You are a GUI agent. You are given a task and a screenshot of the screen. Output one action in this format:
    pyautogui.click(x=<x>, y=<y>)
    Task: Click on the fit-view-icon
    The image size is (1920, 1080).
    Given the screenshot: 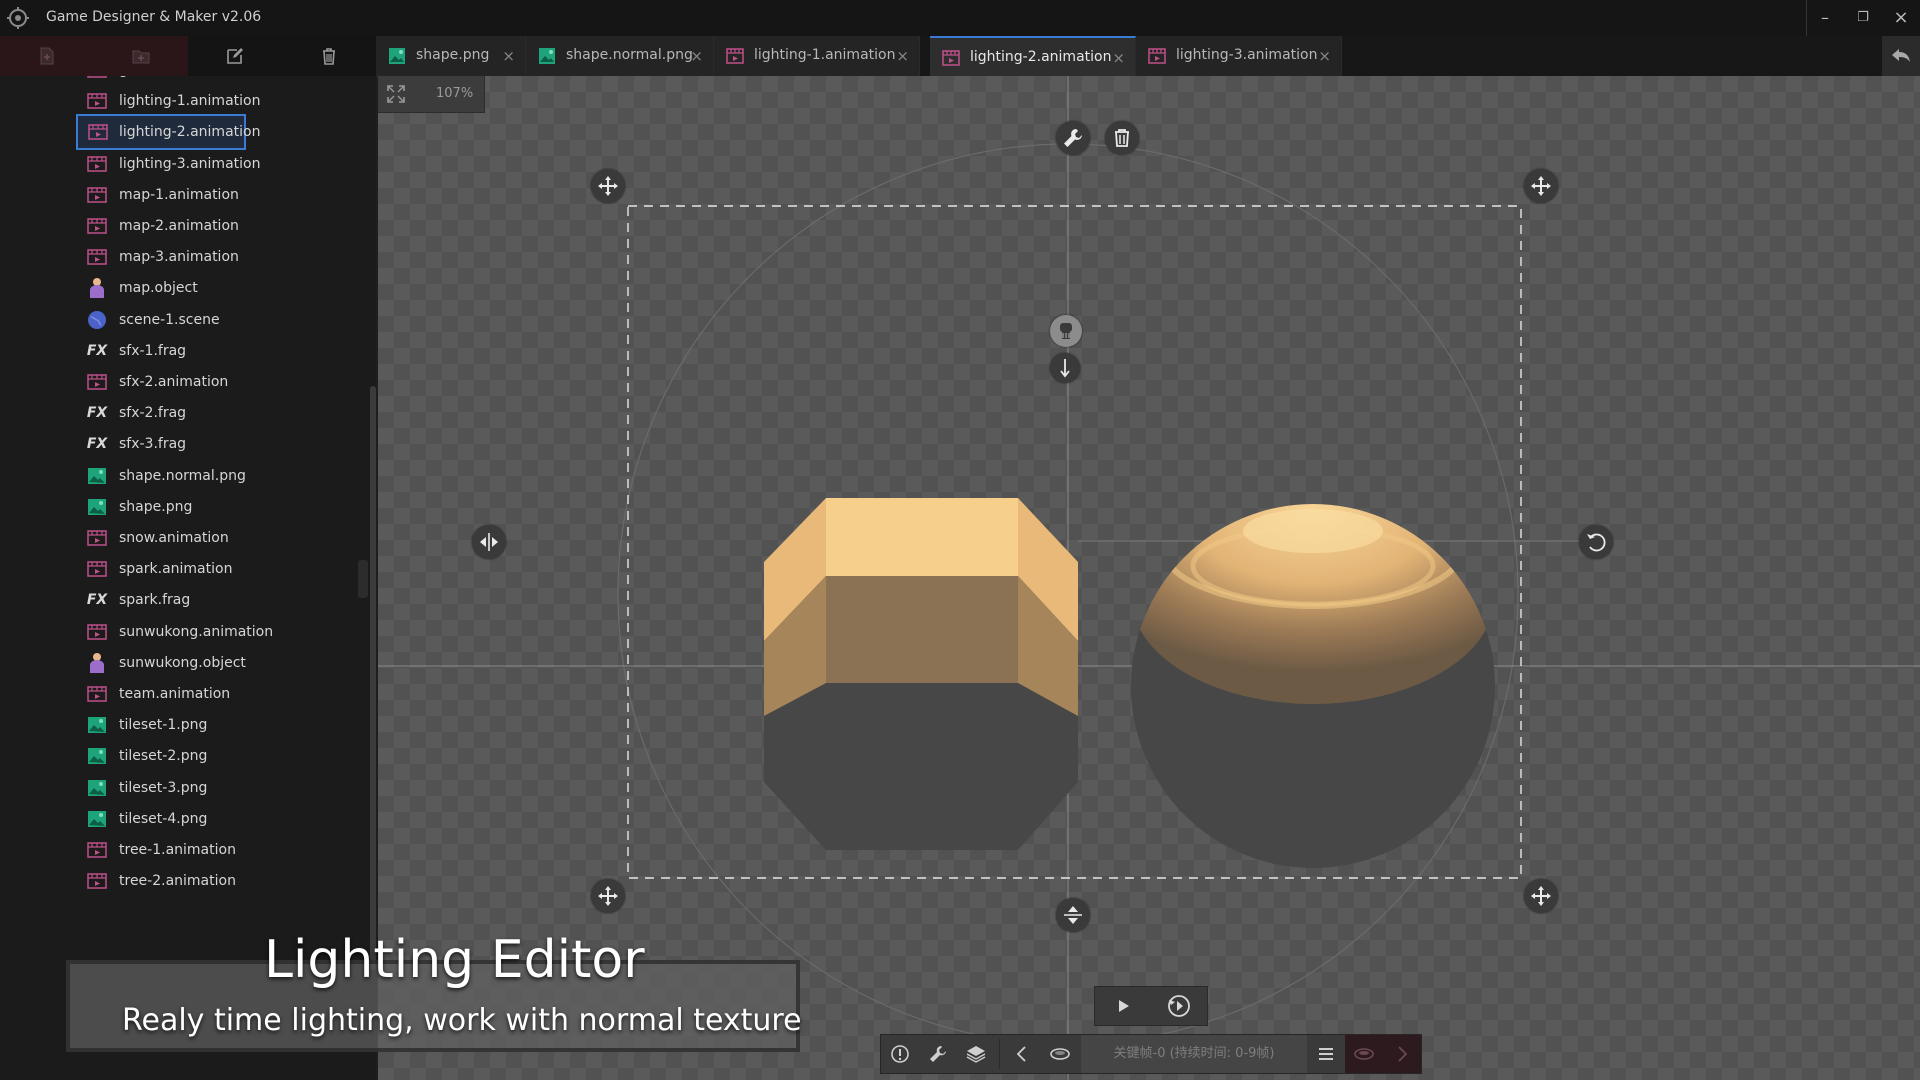 What is the action you would take?
    pyautogui.click(x=396, y=94)
    